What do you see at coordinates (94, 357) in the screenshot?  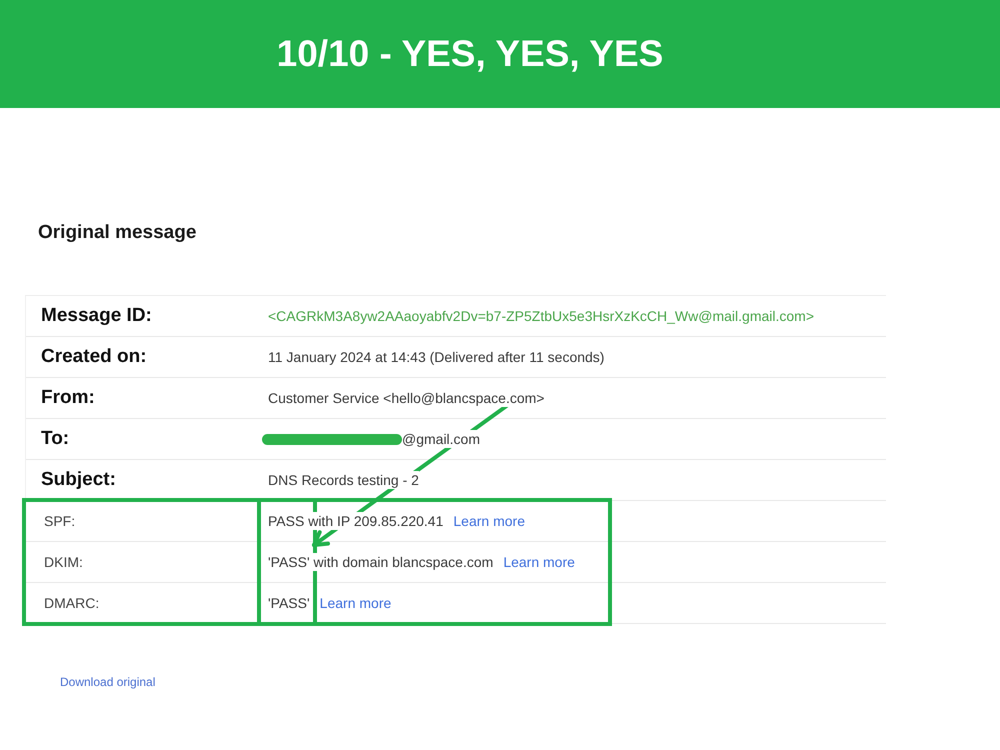 I see `field-label: Created on:` at bounding box center [94, 357].